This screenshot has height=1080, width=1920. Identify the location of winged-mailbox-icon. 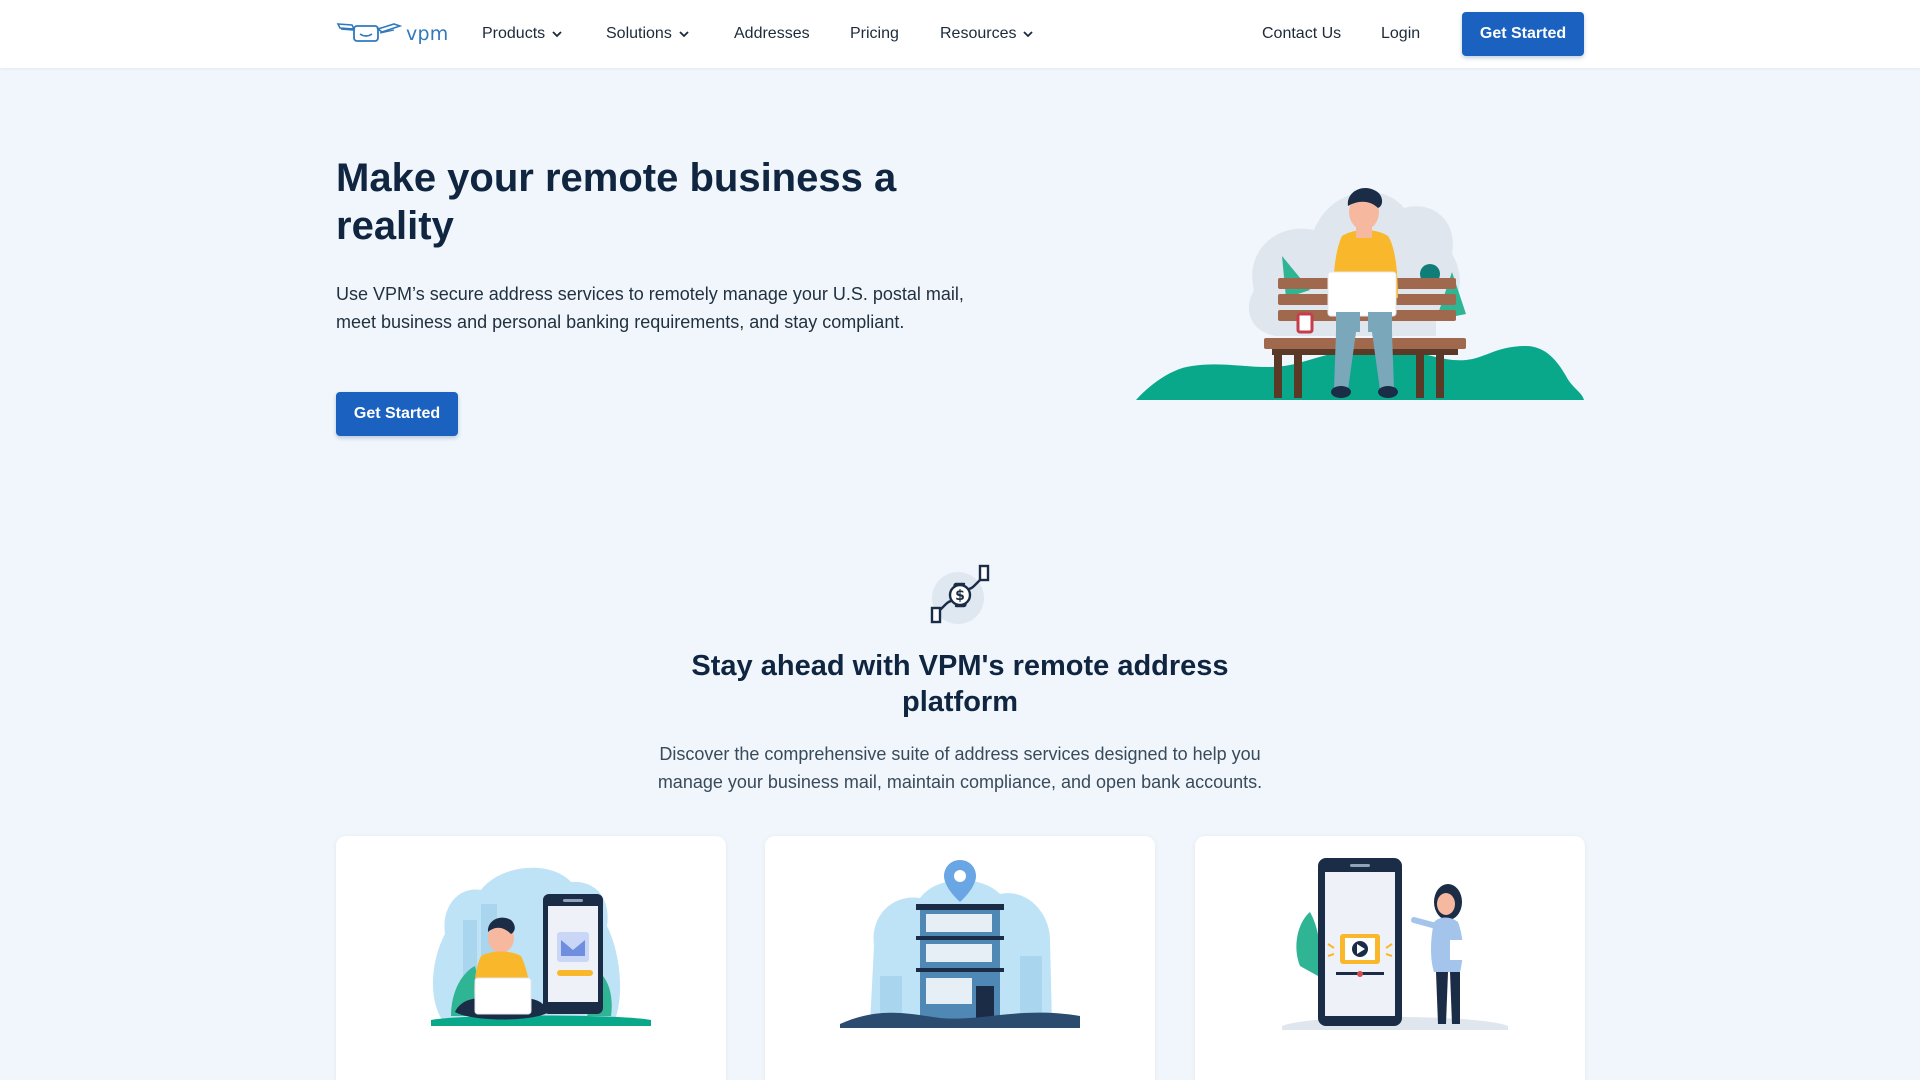
(369, 34).